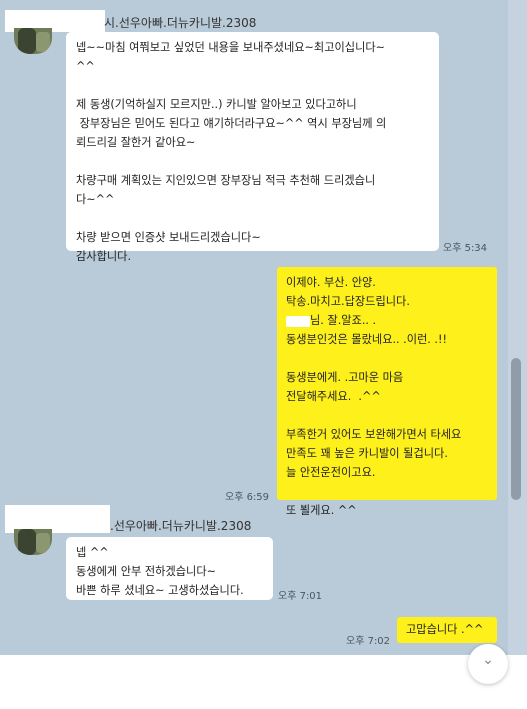 This screenshot has height=709, width=527. Describe the element at coordinates (169, 568) in the screenshot. I see `message-bubble-incoming: 넵 ^^ 동생에게 안부 전하겠습니다~ 바쁜 하루 셨네요~ 고생하셨습니다.` at that location.